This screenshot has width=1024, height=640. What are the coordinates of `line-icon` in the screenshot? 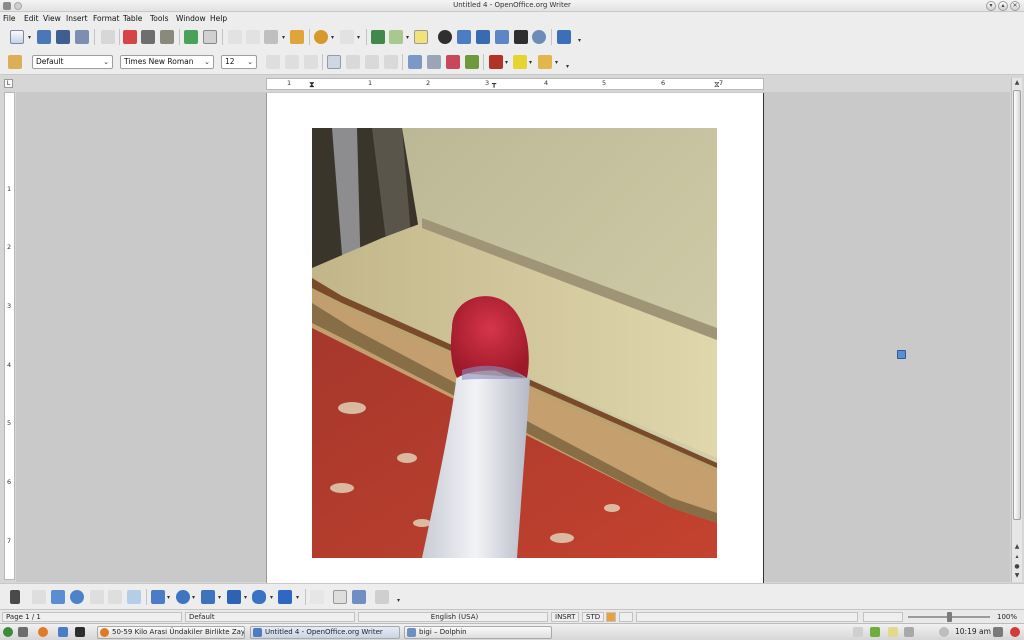 It's located at (39, 597).